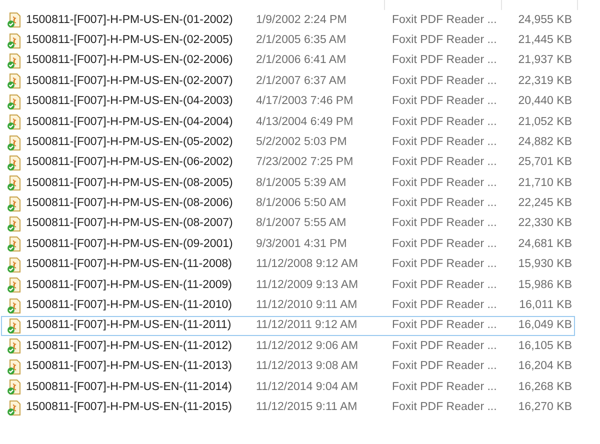  What do you see at coordinates (302, 183) in the screenshot?
I see `date-modified: 8/1/2005 5:39 AM` at bounding box center [302, 183].